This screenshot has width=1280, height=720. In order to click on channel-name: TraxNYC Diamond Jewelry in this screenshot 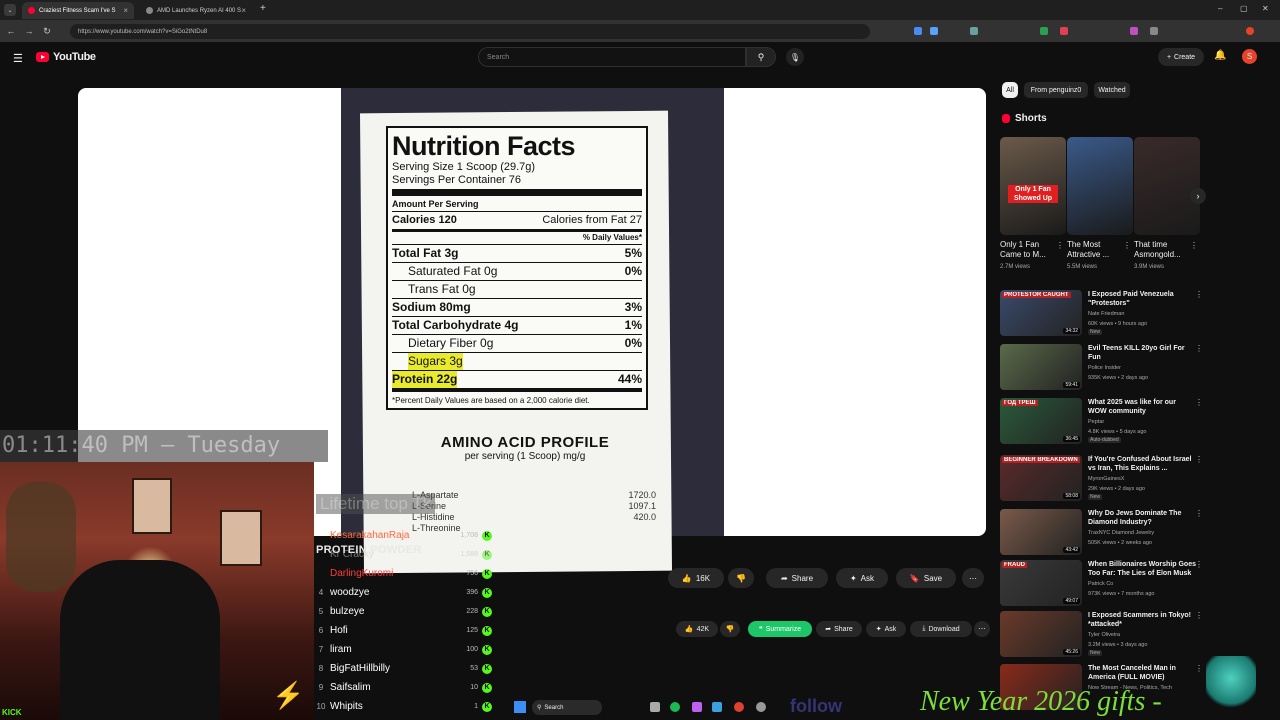, I will do `click(1121, 533)`.